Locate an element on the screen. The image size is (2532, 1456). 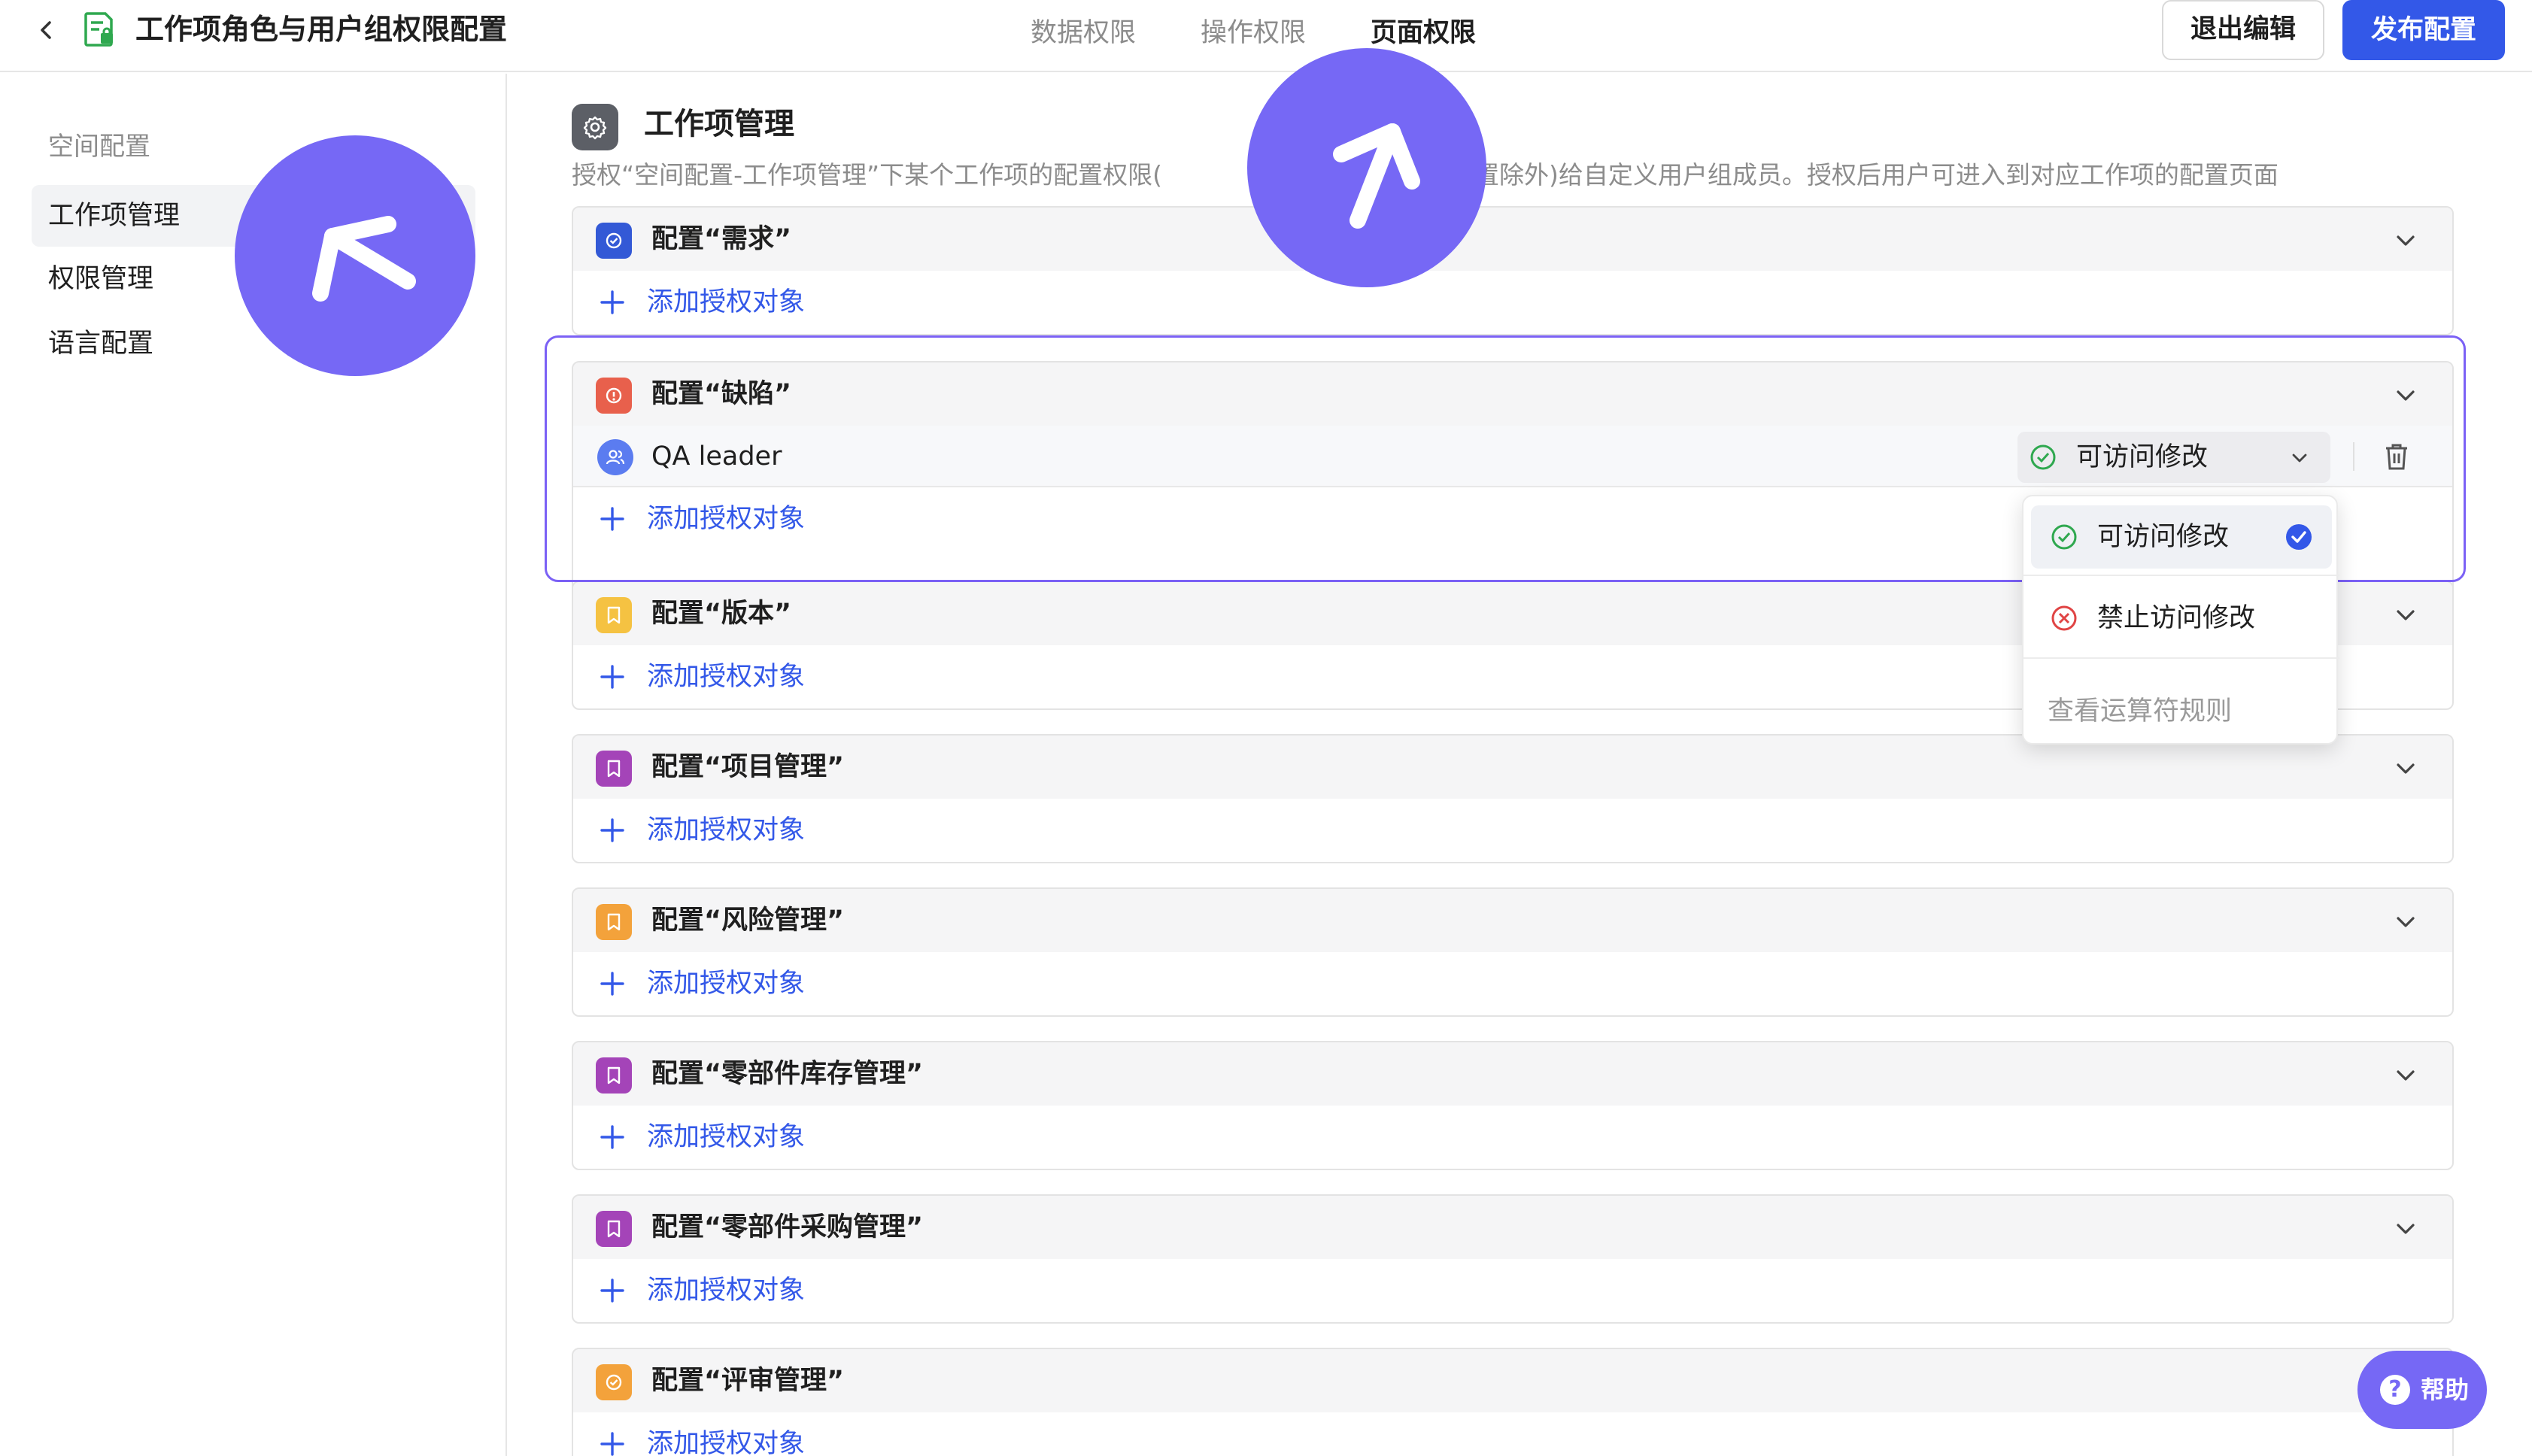
arrow-up-left-icon is located at coordinates (364, 259).